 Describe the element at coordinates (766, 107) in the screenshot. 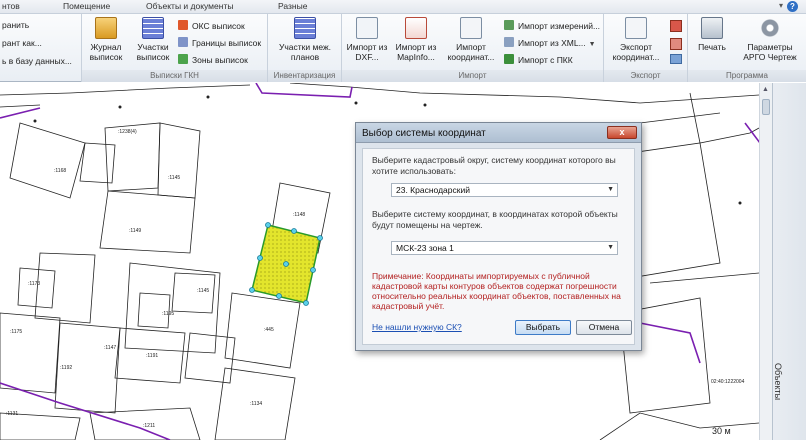

I see `scrollbar-thumb` at that location.